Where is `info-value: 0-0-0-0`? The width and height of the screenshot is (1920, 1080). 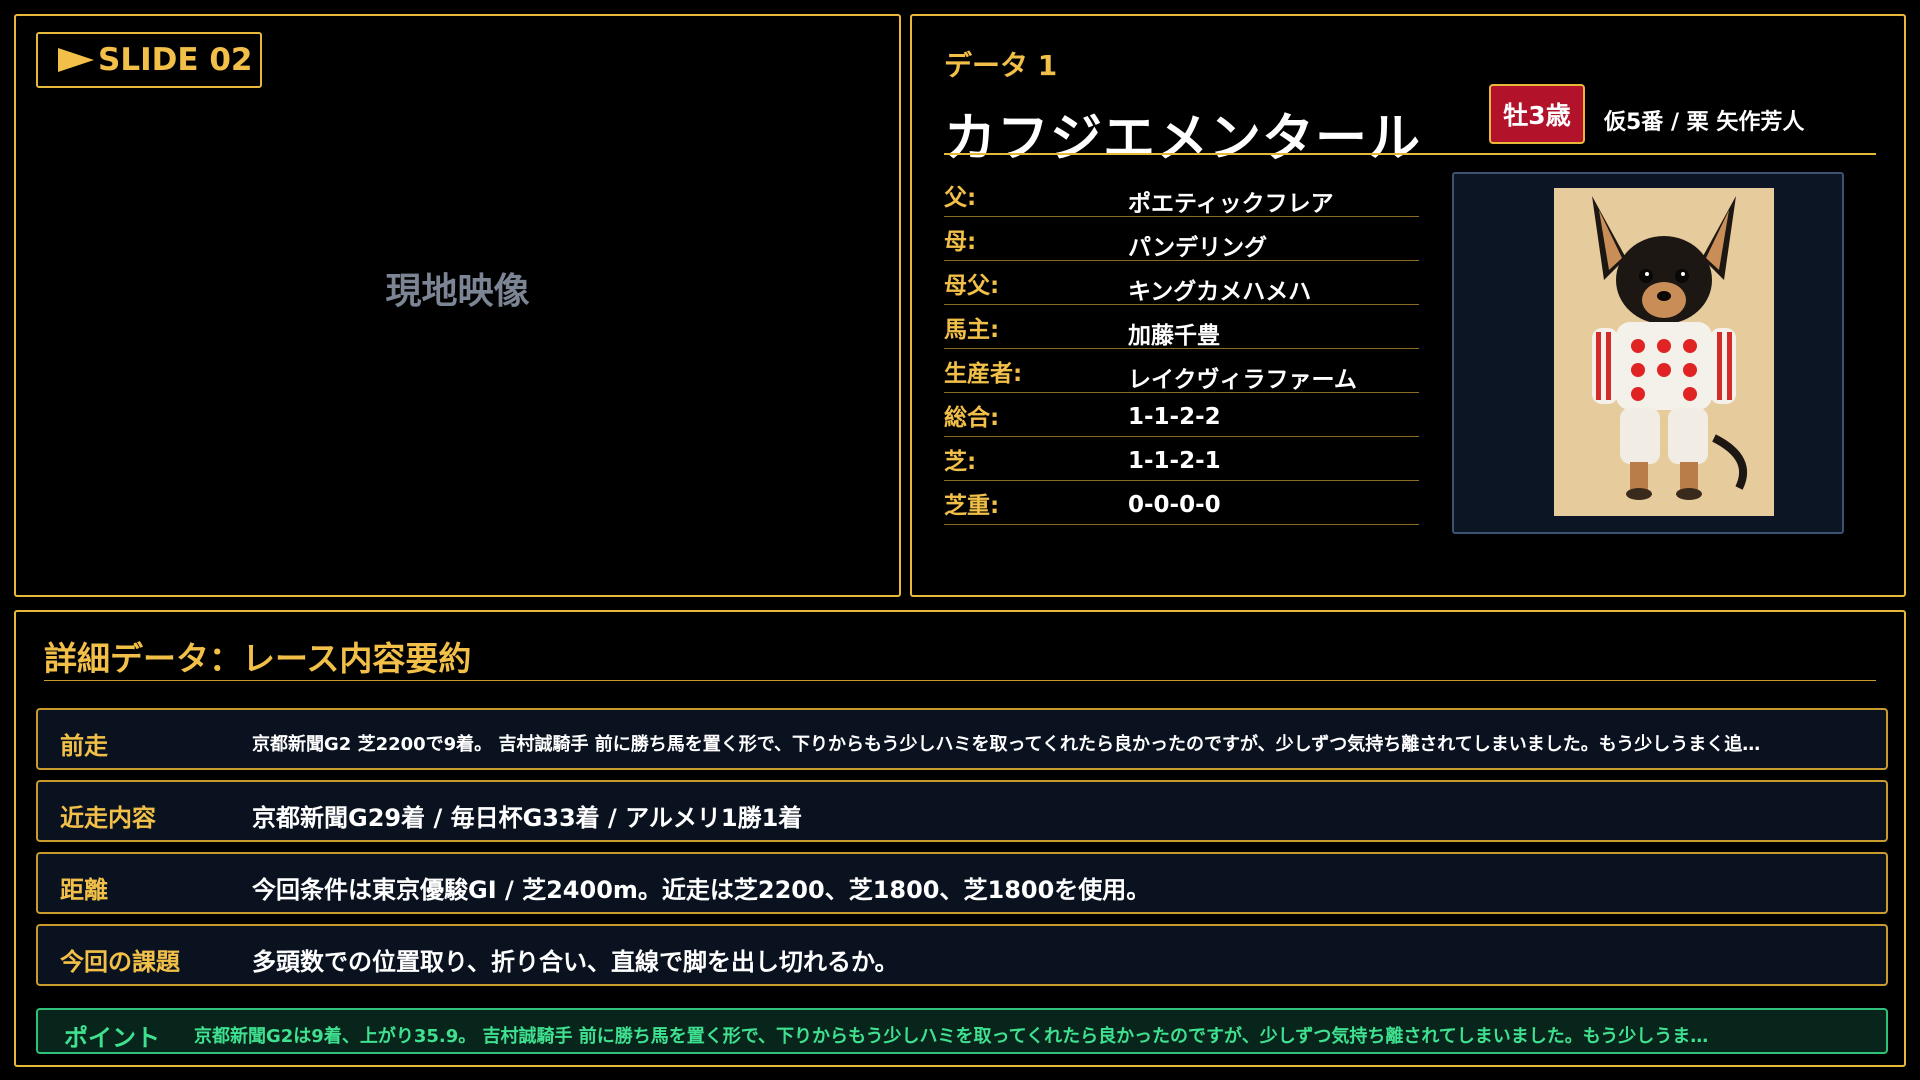 info-value: 0-0-0-0 is located at coordinates (1174, 505).